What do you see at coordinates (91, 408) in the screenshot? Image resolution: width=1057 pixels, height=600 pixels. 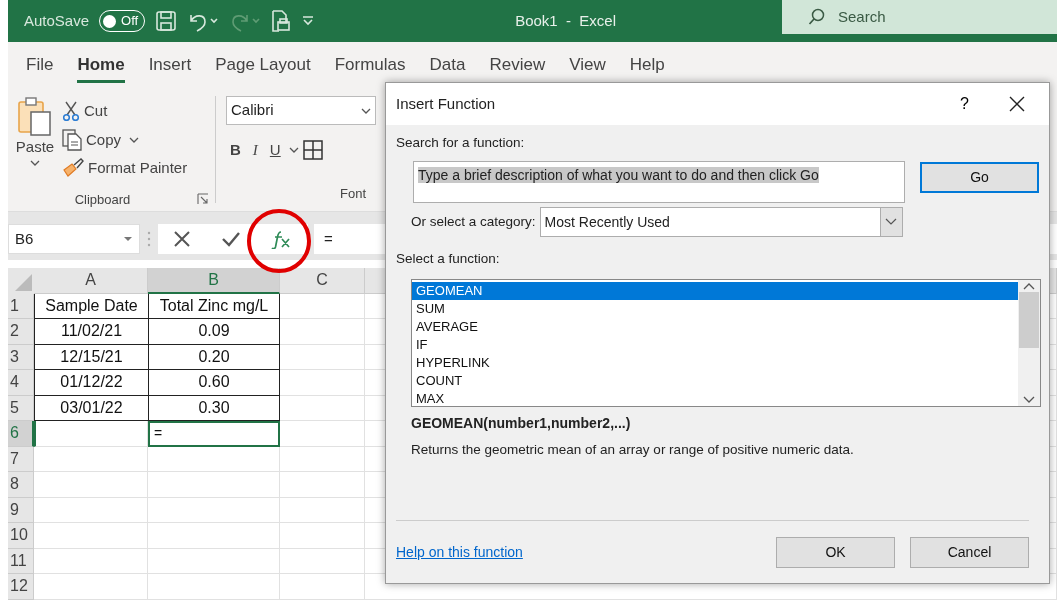 I see `table-cell: 03/01/22` at bounding box center [91, 408].